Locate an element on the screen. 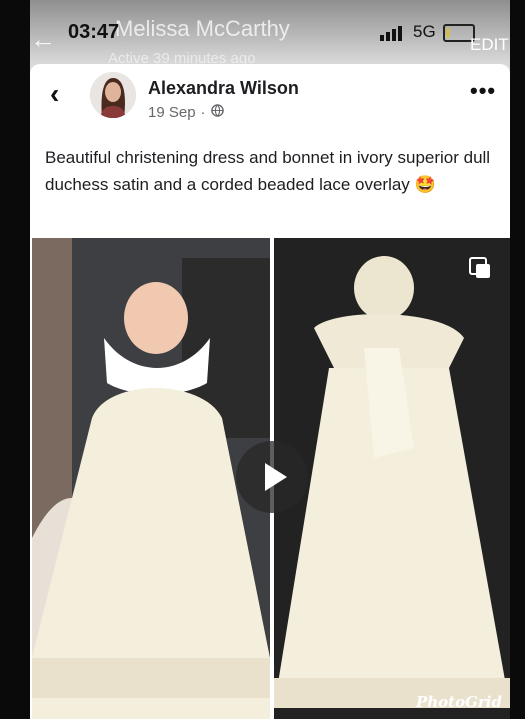 Image resolution: width=525 pixels, height=719 pixels. play-button is located at coordinates (272, 477).